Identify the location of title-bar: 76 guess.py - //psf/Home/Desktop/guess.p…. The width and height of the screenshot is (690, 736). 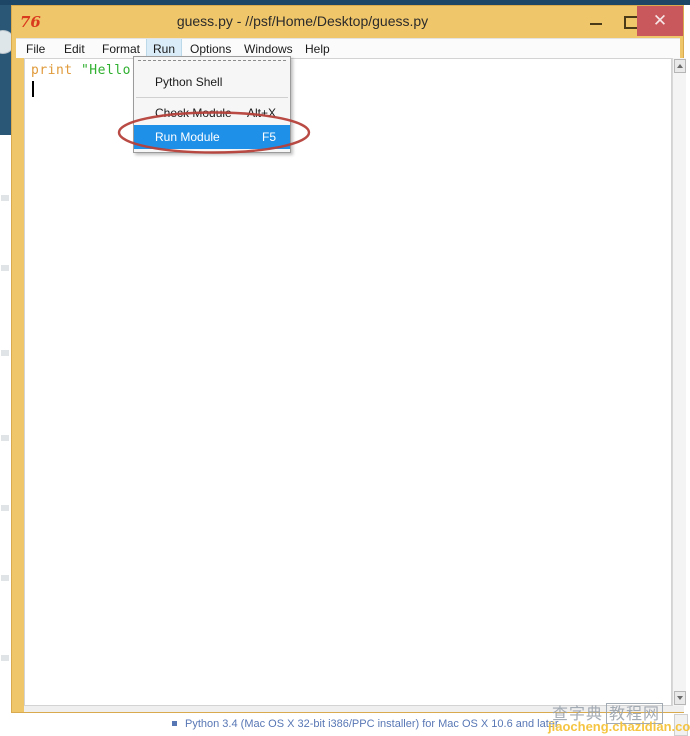
(347, 22).